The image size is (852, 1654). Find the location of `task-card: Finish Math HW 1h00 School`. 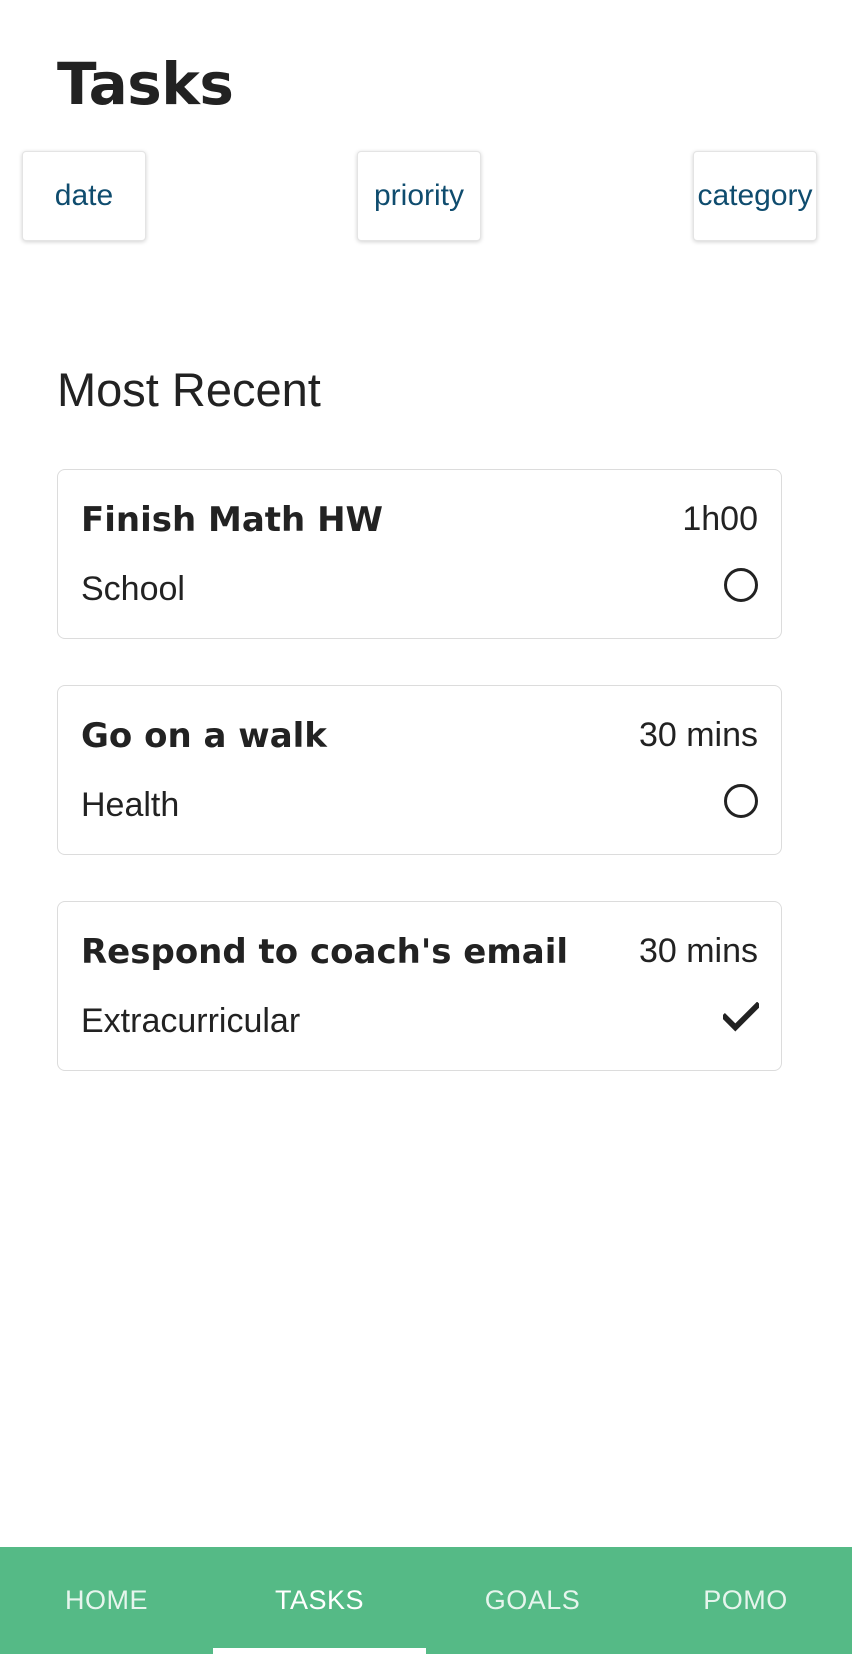

task-card: Finish Math HW 1h00 School is located at coordinates (419, 554).